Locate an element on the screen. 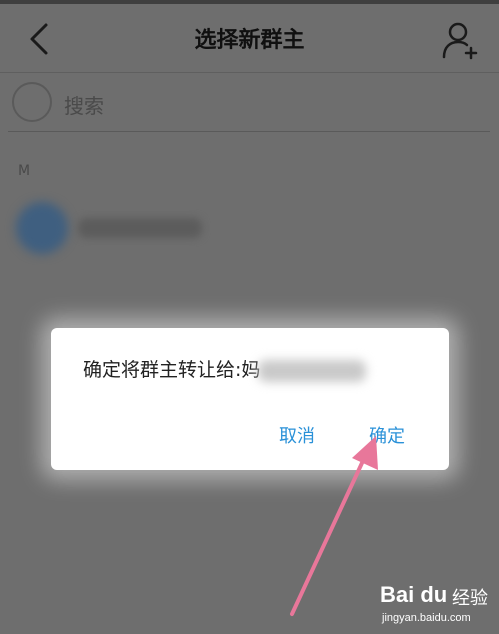  watermark-url: jingyan.baidu.com is located at coordinates (426, 618).